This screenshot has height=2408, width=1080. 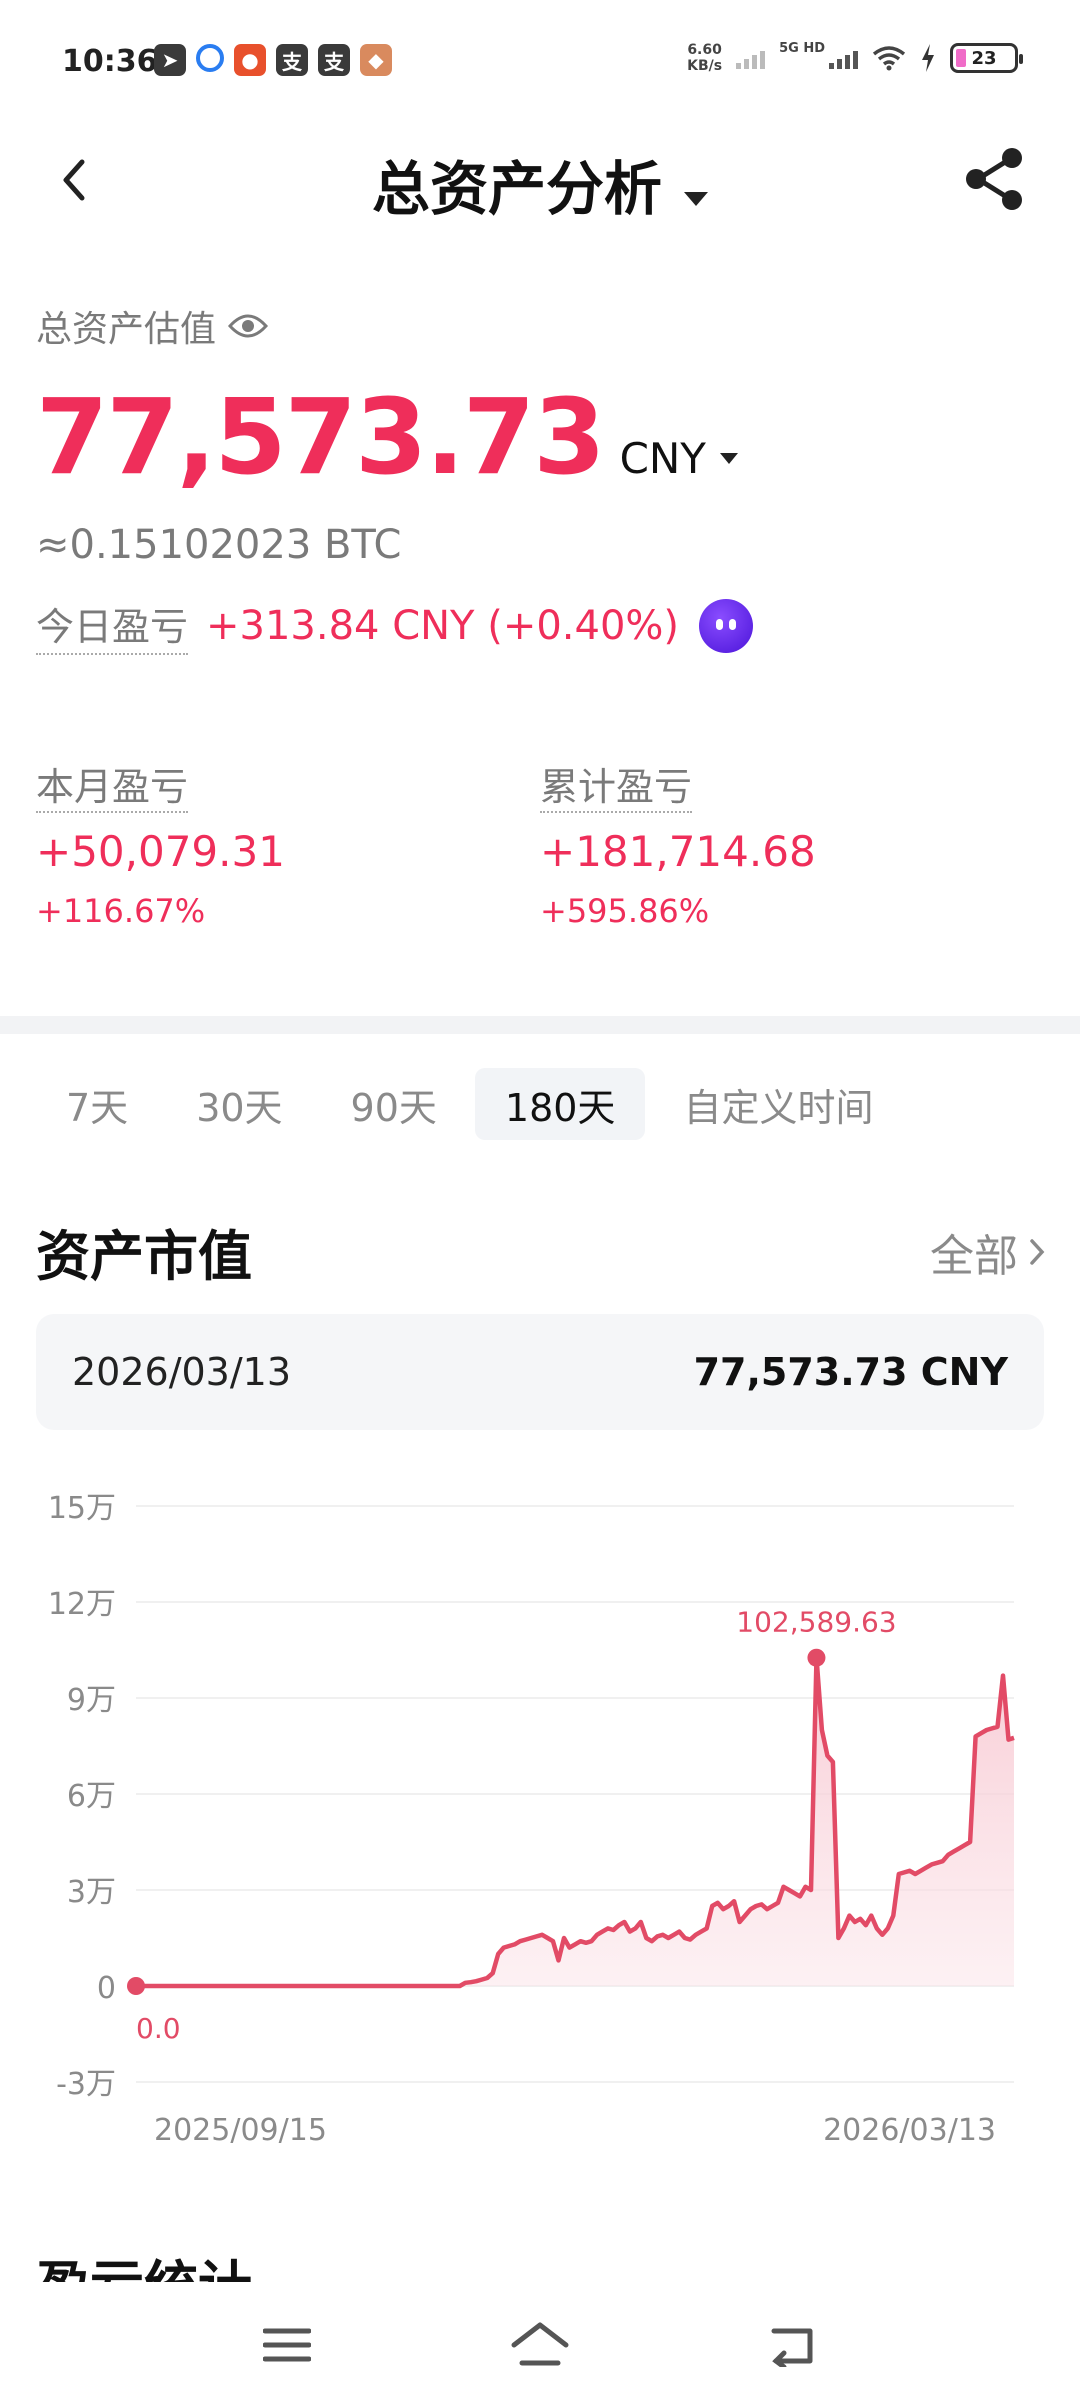 I want to click on eye-icon, so click(x=248, y=326).